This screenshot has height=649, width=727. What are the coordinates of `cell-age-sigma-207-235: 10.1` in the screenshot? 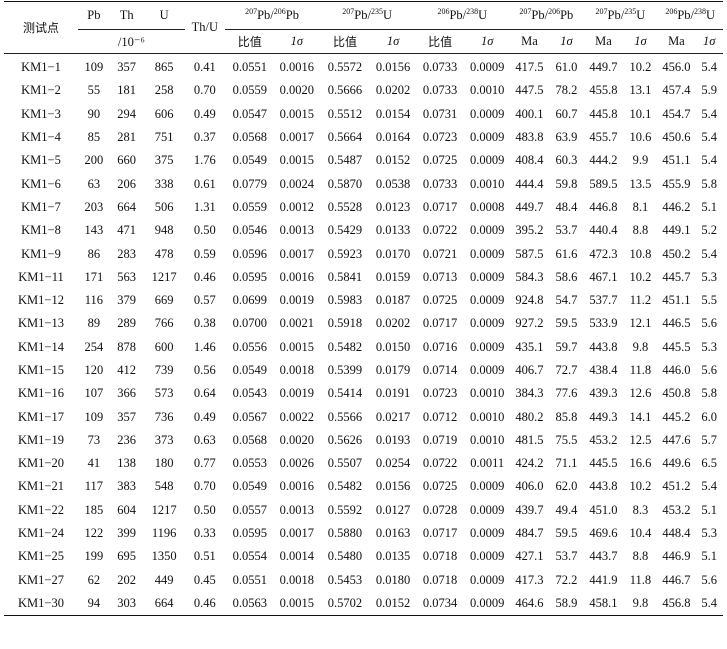 It's located at (640, 113).